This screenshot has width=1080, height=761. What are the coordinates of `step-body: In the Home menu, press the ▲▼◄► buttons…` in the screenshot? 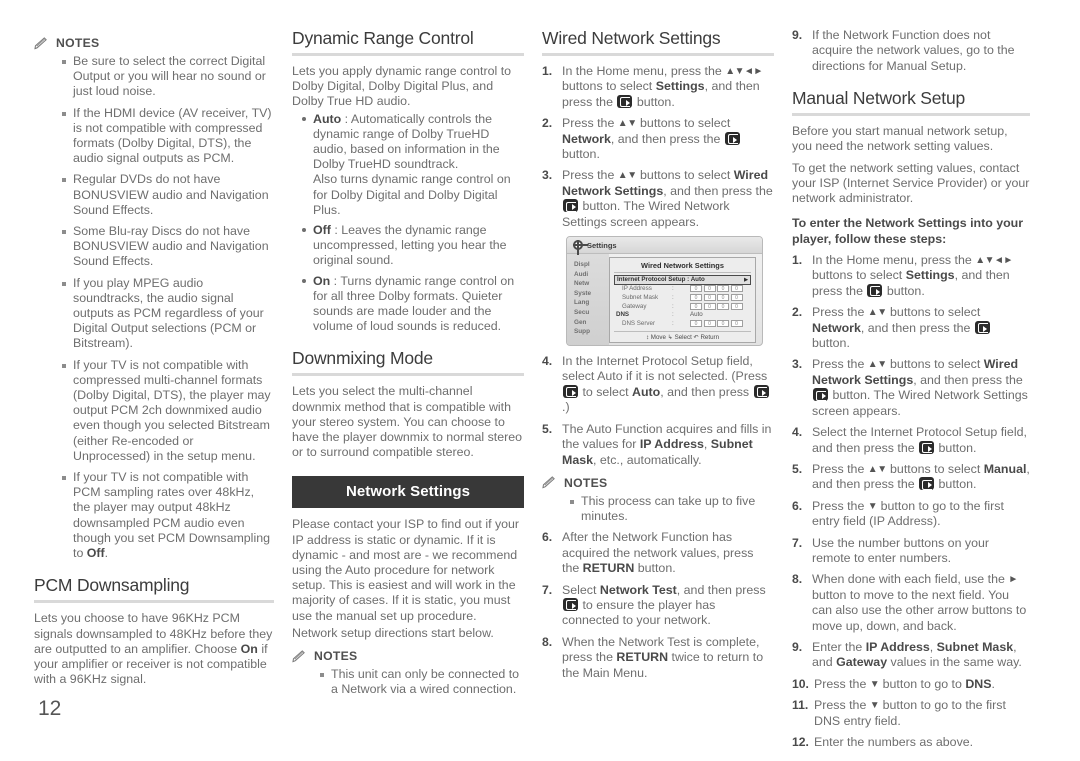 It's located at (921, 276).